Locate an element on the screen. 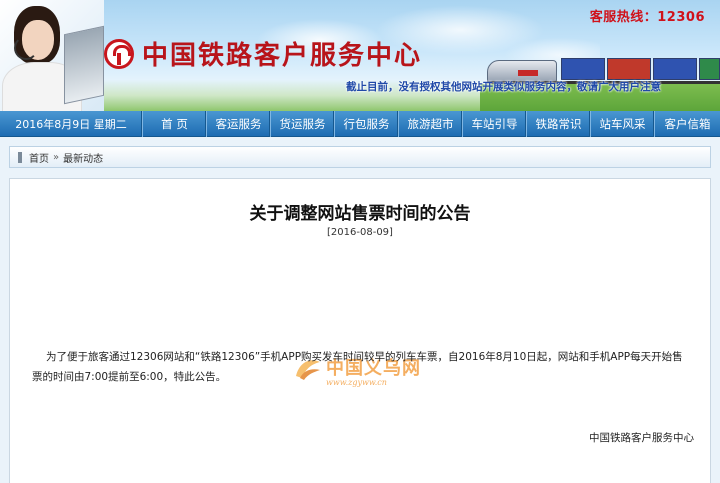  article-title: 关于调整网站售票时间的公告 is located at coordinates (360, 214).